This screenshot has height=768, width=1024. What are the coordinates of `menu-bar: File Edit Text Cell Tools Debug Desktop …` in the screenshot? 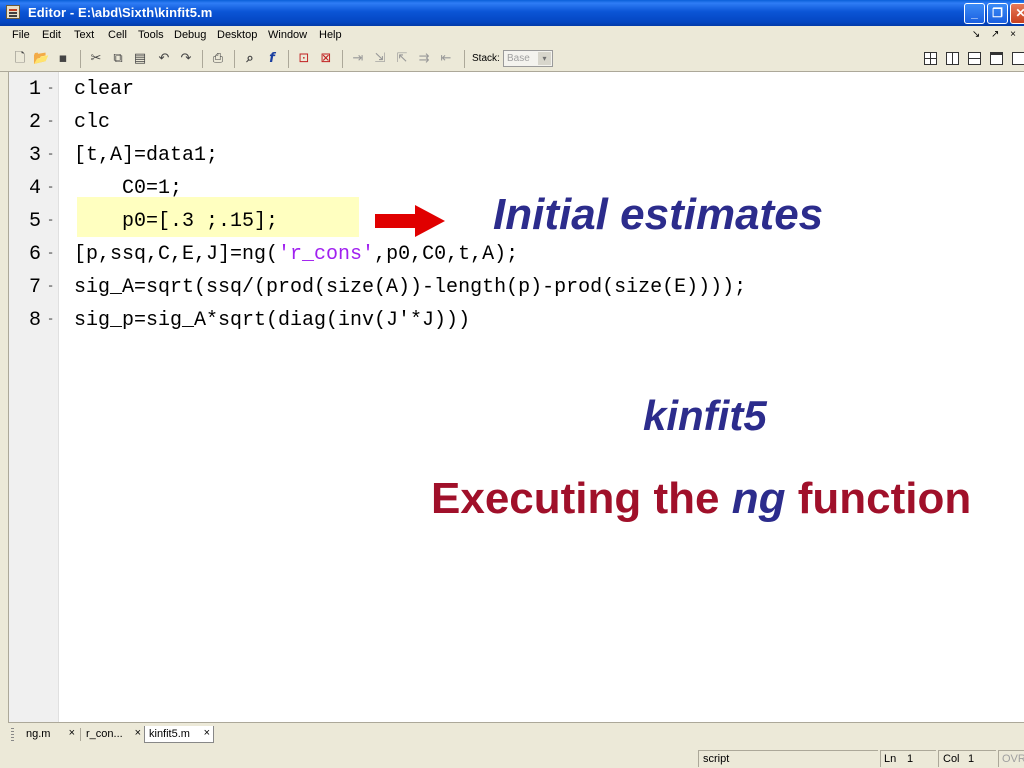 It's located at (512, 36).